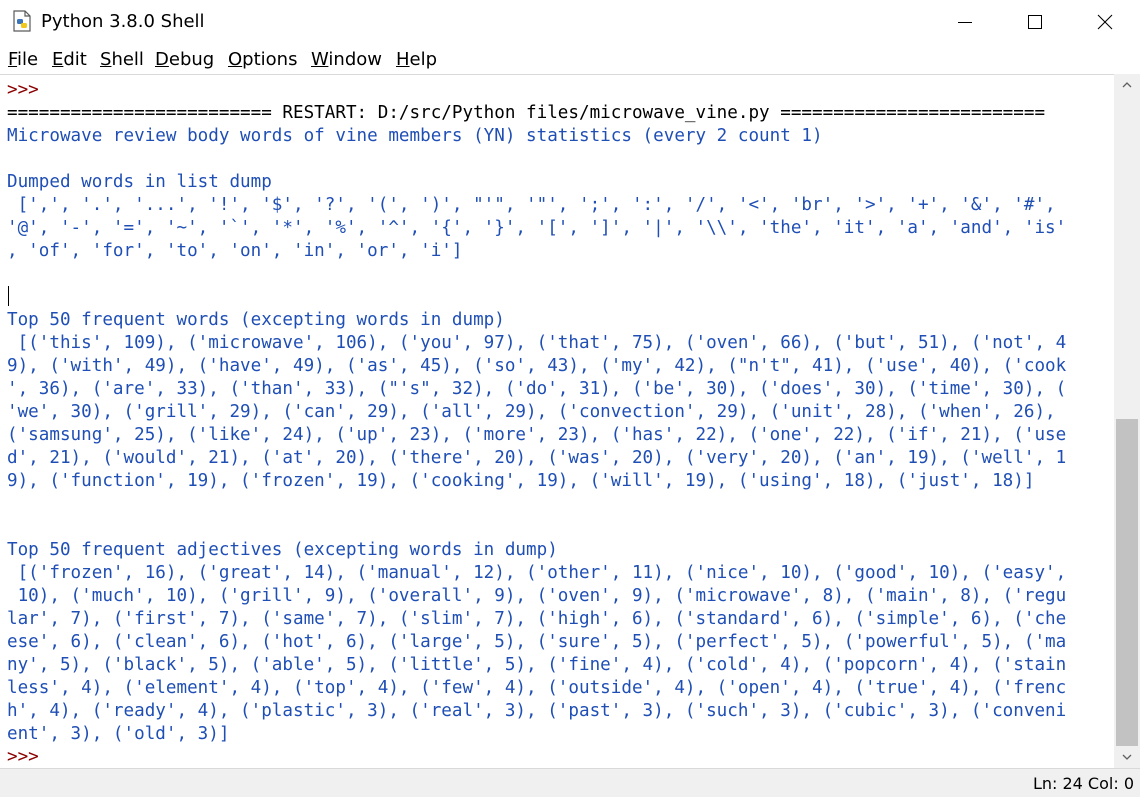 The height and width of the screenshot is (797, 1140). I want to click on title-bar: Python 3.8.0 Shell, so click(570, 22).